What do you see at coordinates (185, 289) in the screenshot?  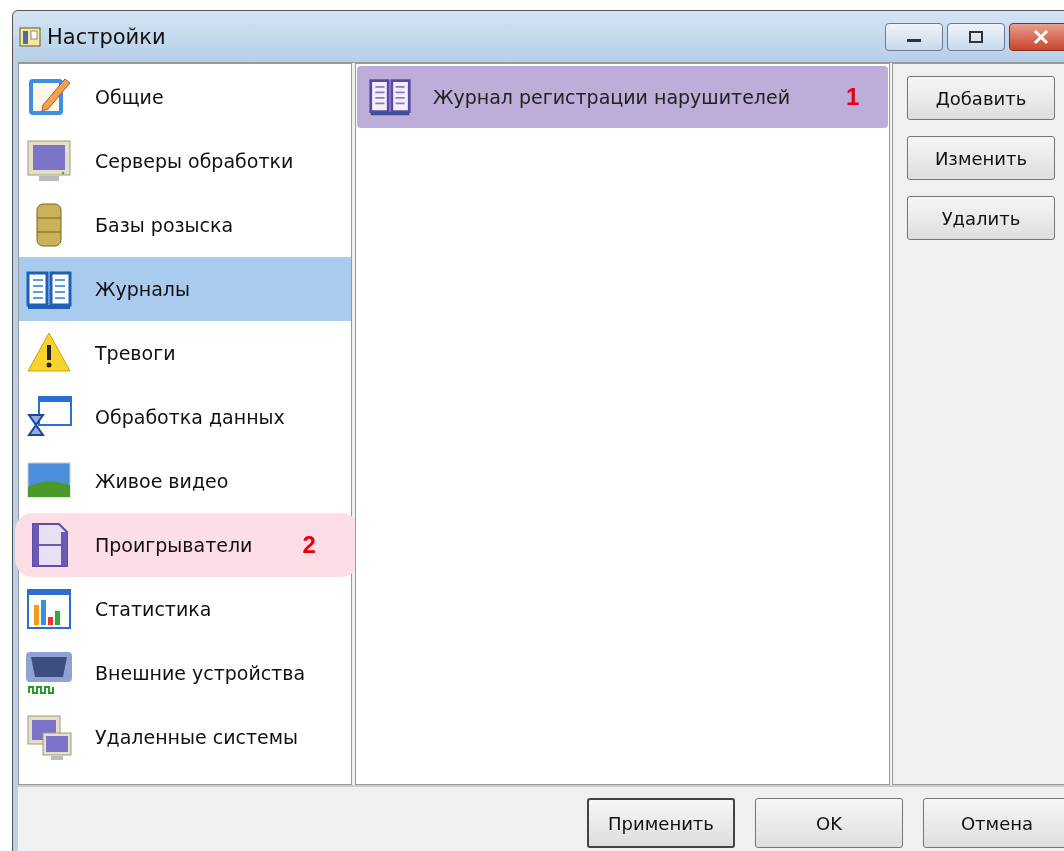 I see `category-item: Журналы` at bounding box center [185, 289].